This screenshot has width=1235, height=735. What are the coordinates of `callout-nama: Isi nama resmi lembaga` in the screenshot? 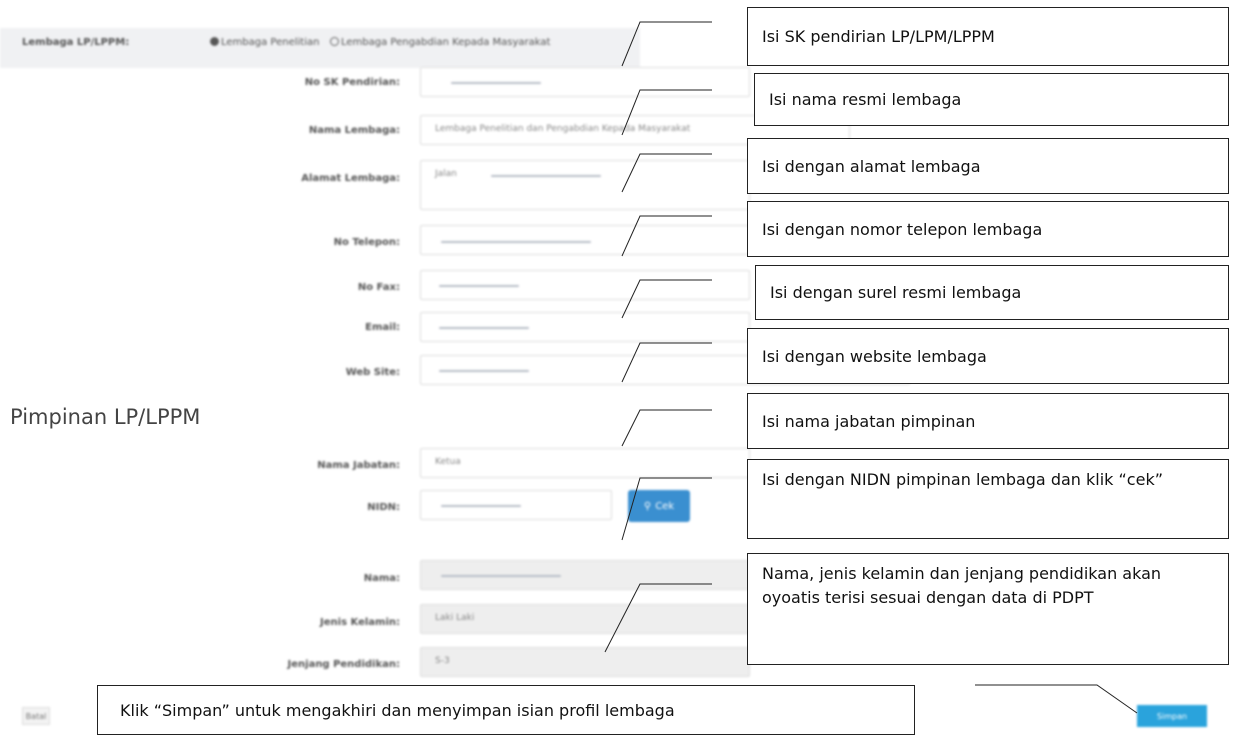 It's located at (991, 99).